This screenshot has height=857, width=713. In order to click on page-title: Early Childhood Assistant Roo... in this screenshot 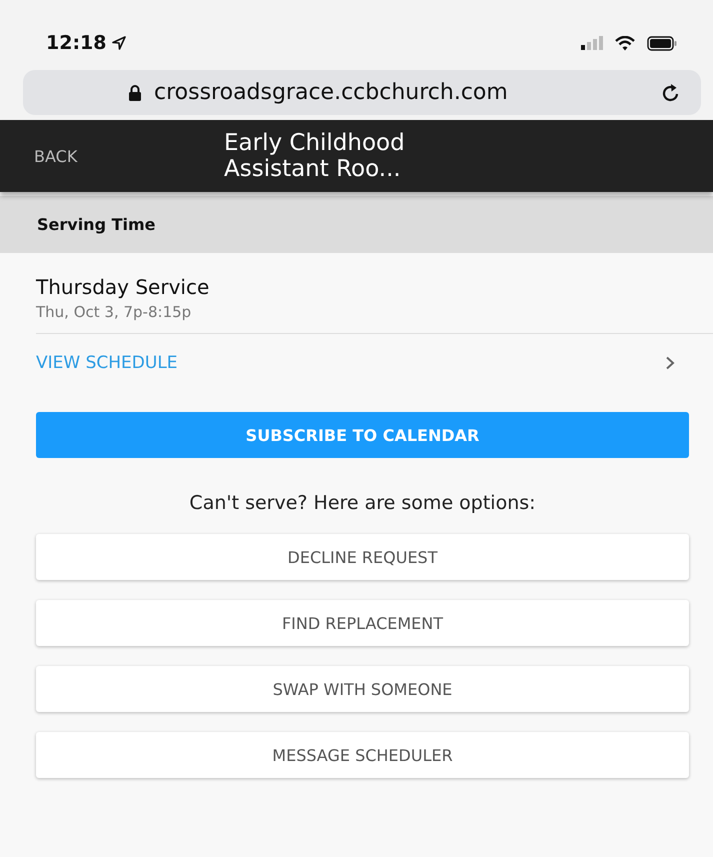, I will do `click(314, 156)`.